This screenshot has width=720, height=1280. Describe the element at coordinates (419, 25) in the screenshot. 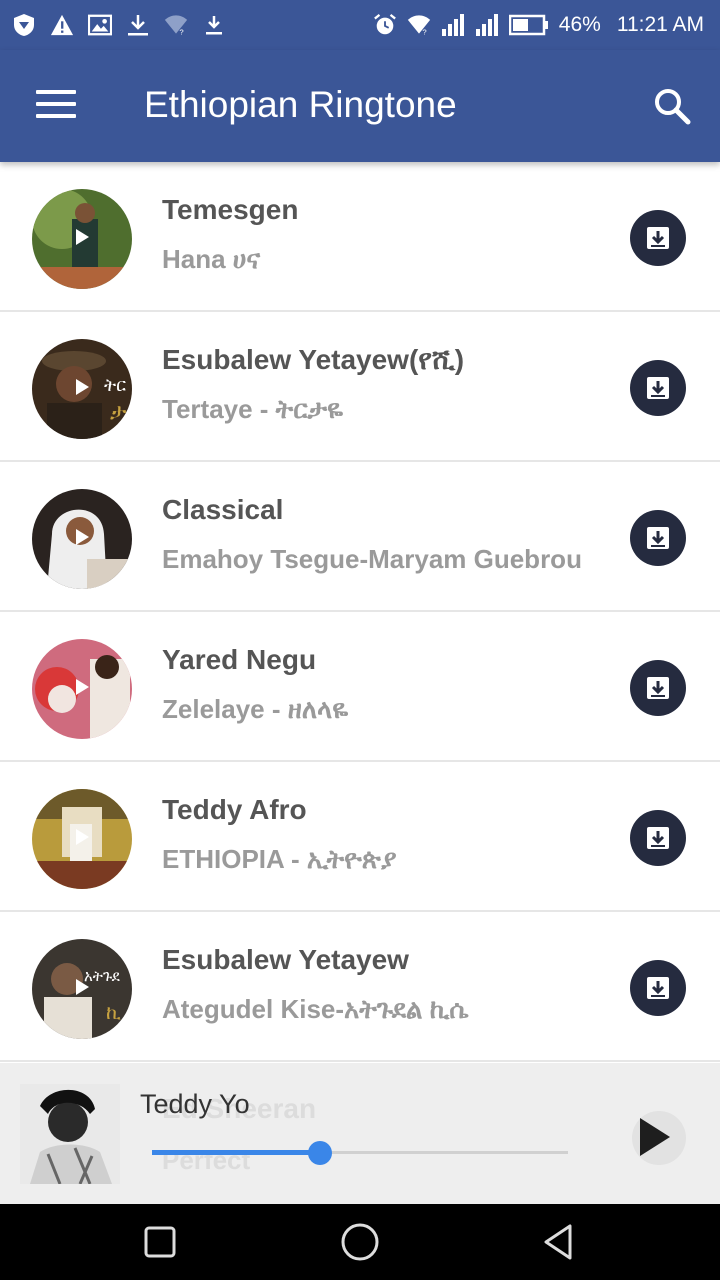

I see `wifi-icon: ?` at that location.